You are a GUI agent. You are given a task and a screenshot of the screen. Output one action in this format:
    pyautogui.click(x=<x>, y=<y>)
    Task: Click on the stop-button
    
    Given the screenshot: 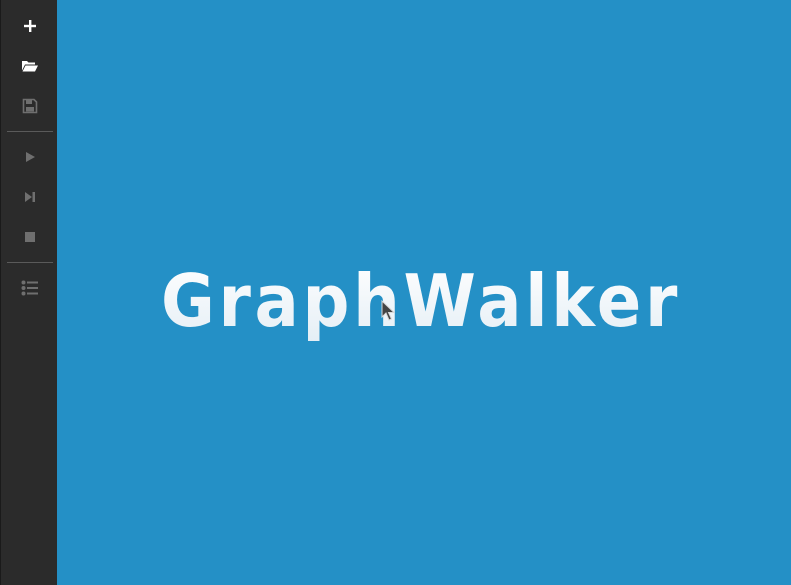 What is the action you would take?
    pyautogui.click(x=30, y=237)
    